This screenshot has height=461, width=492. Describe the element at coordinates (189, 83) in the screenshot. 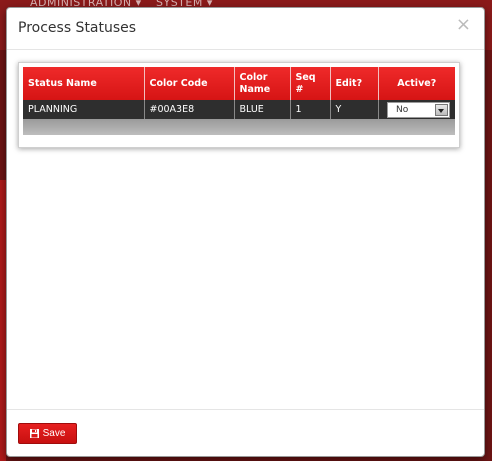

I see `header-color-code: Color Code` at that location.